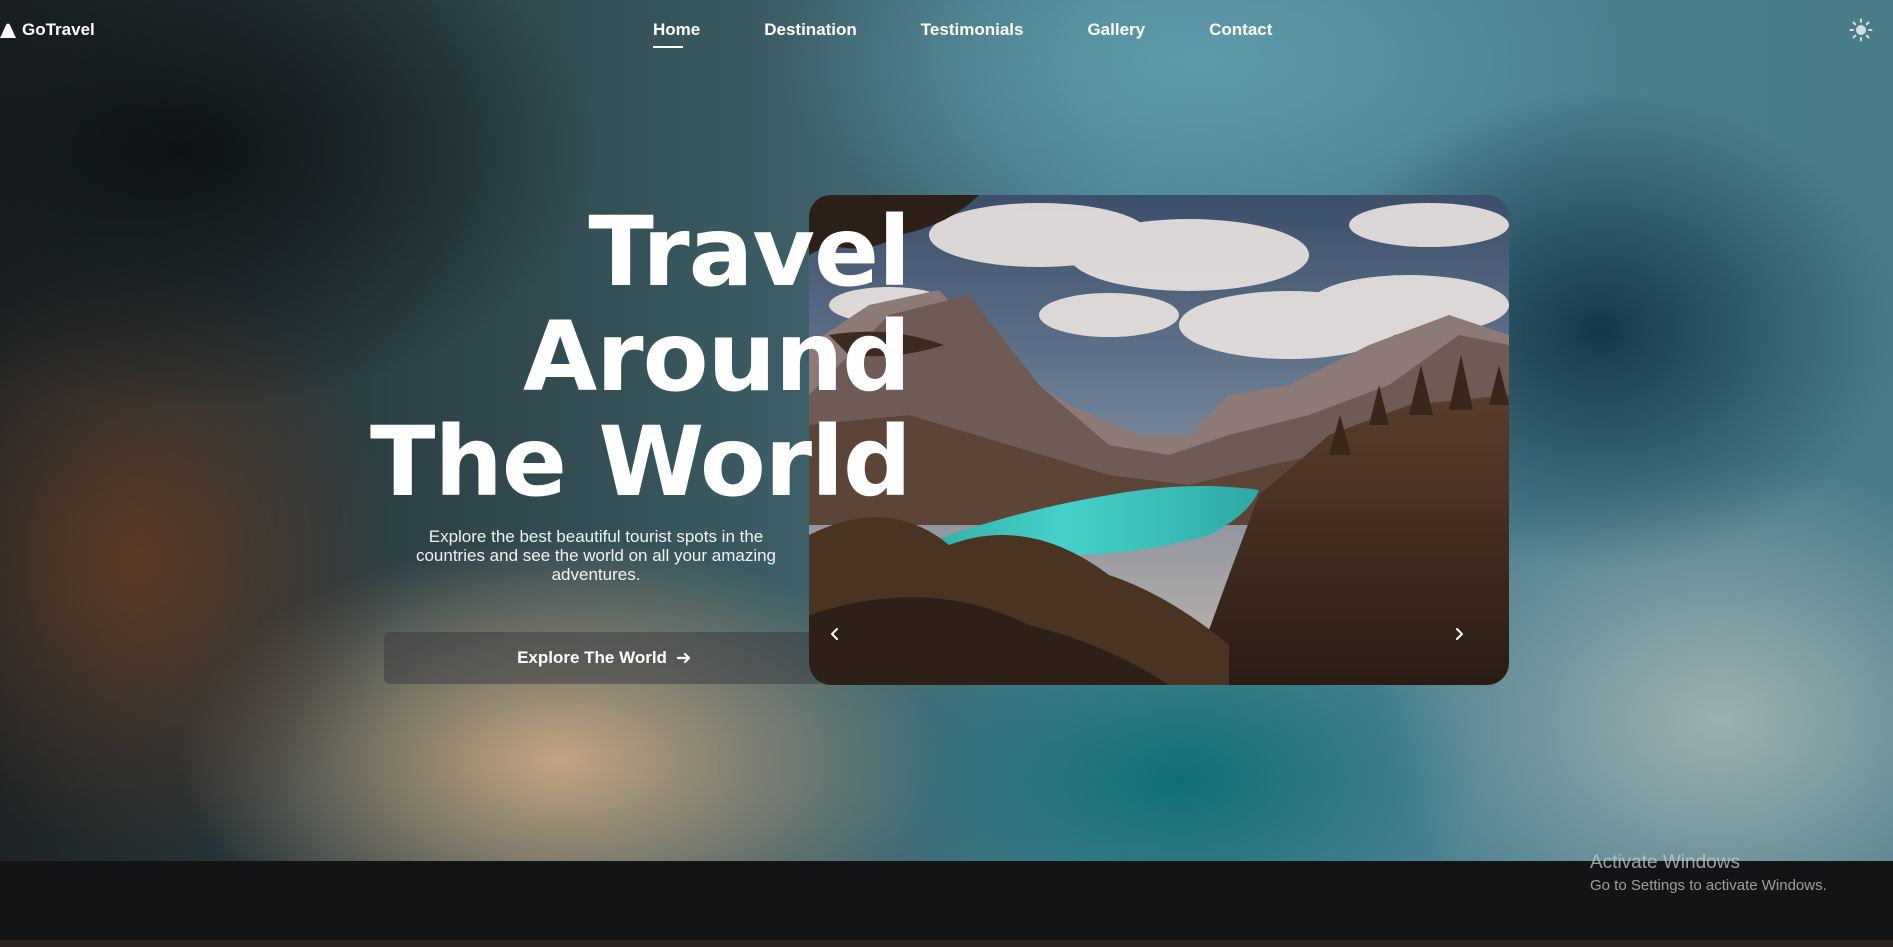 This screenshot has height=947, width=1893. I want to click on arrow-right-icon, so click(683, 658).